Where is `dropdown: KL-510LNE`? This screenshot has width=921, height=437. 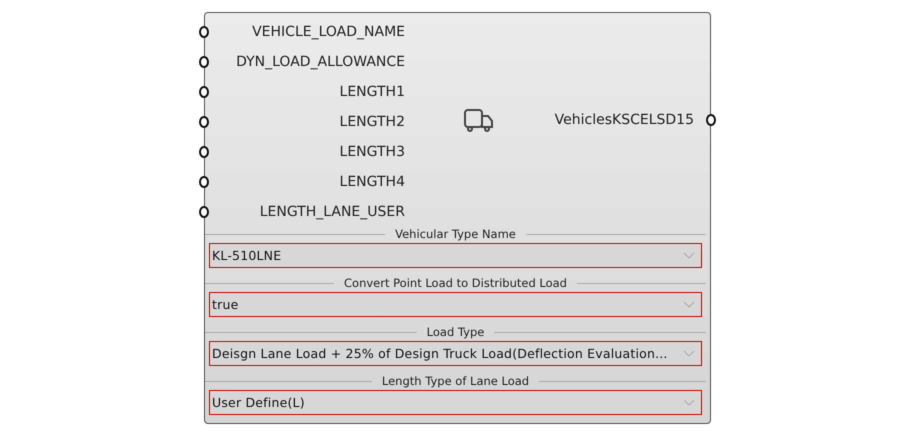
dropdown: KL-510LNE is located at coordinates (455, 255).